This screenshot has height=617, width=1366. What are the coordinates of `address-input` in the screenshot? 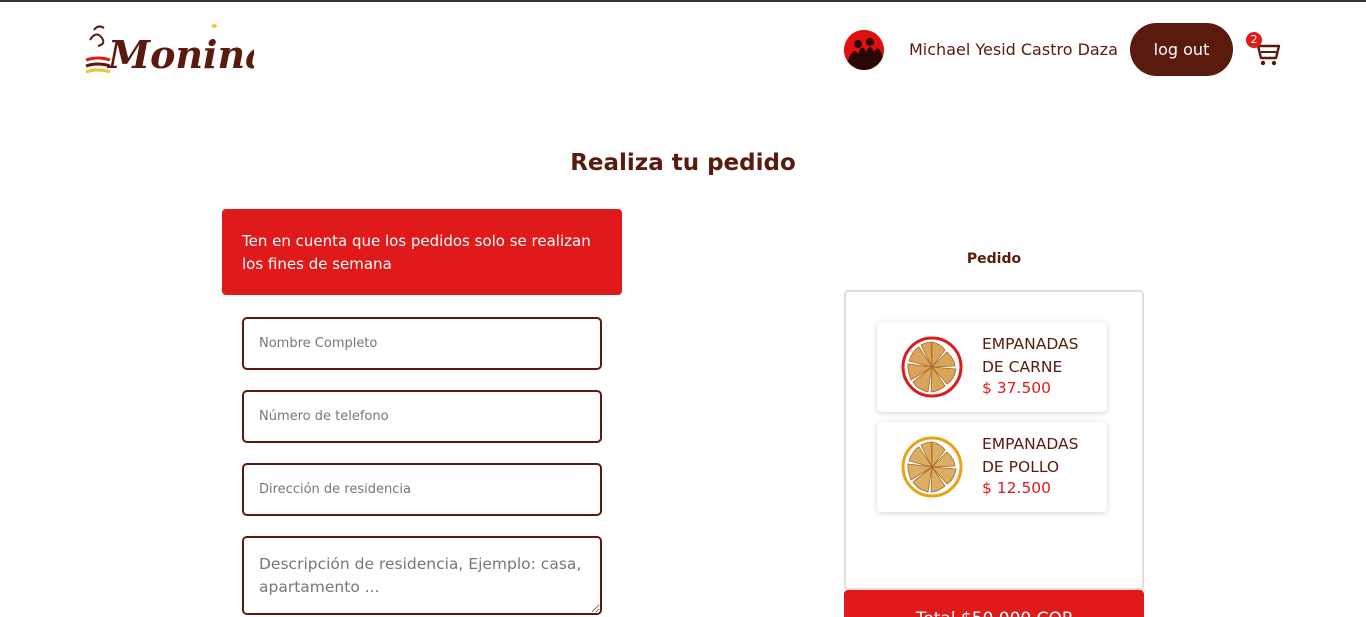 It's located at (422, 489).